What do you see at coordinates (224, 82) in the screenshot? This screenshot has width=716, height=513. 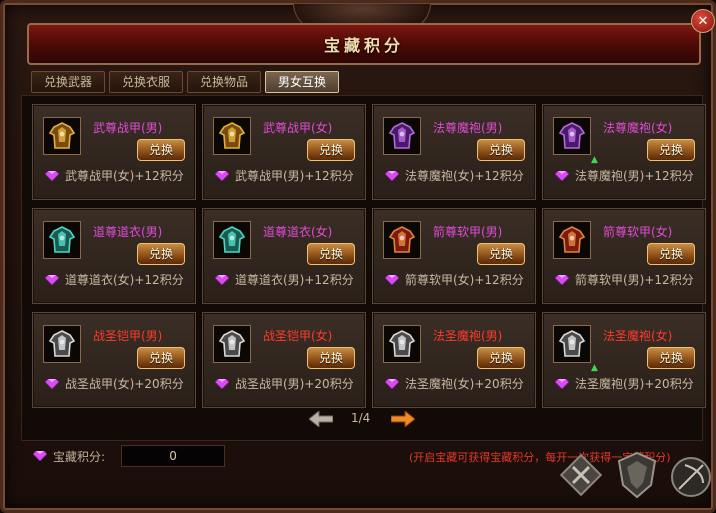 I see `tab-exchange-items: 兑换物品` at bounding box center [224, 82].